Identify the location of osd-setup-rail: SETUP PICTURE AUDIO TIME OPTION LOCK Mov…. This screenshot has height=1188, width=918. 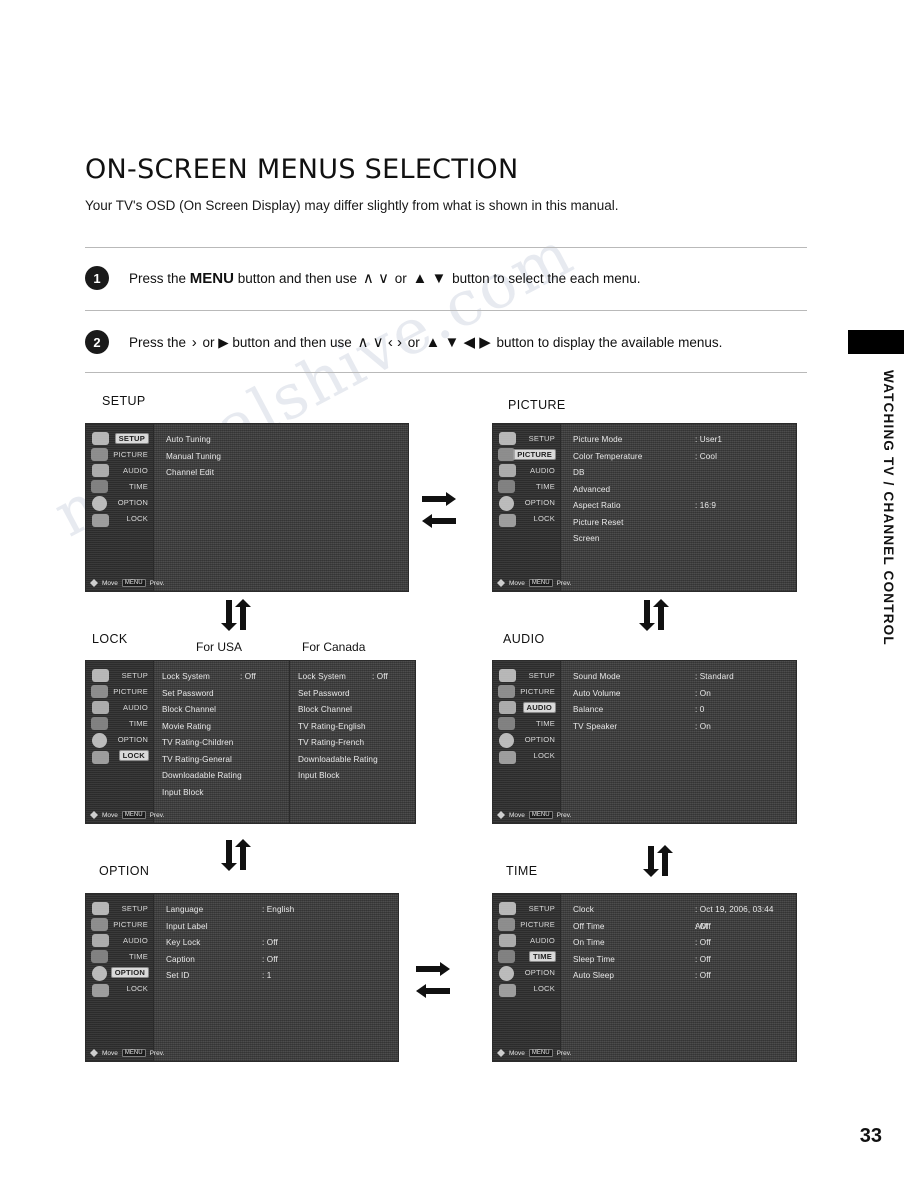
(125, 507).